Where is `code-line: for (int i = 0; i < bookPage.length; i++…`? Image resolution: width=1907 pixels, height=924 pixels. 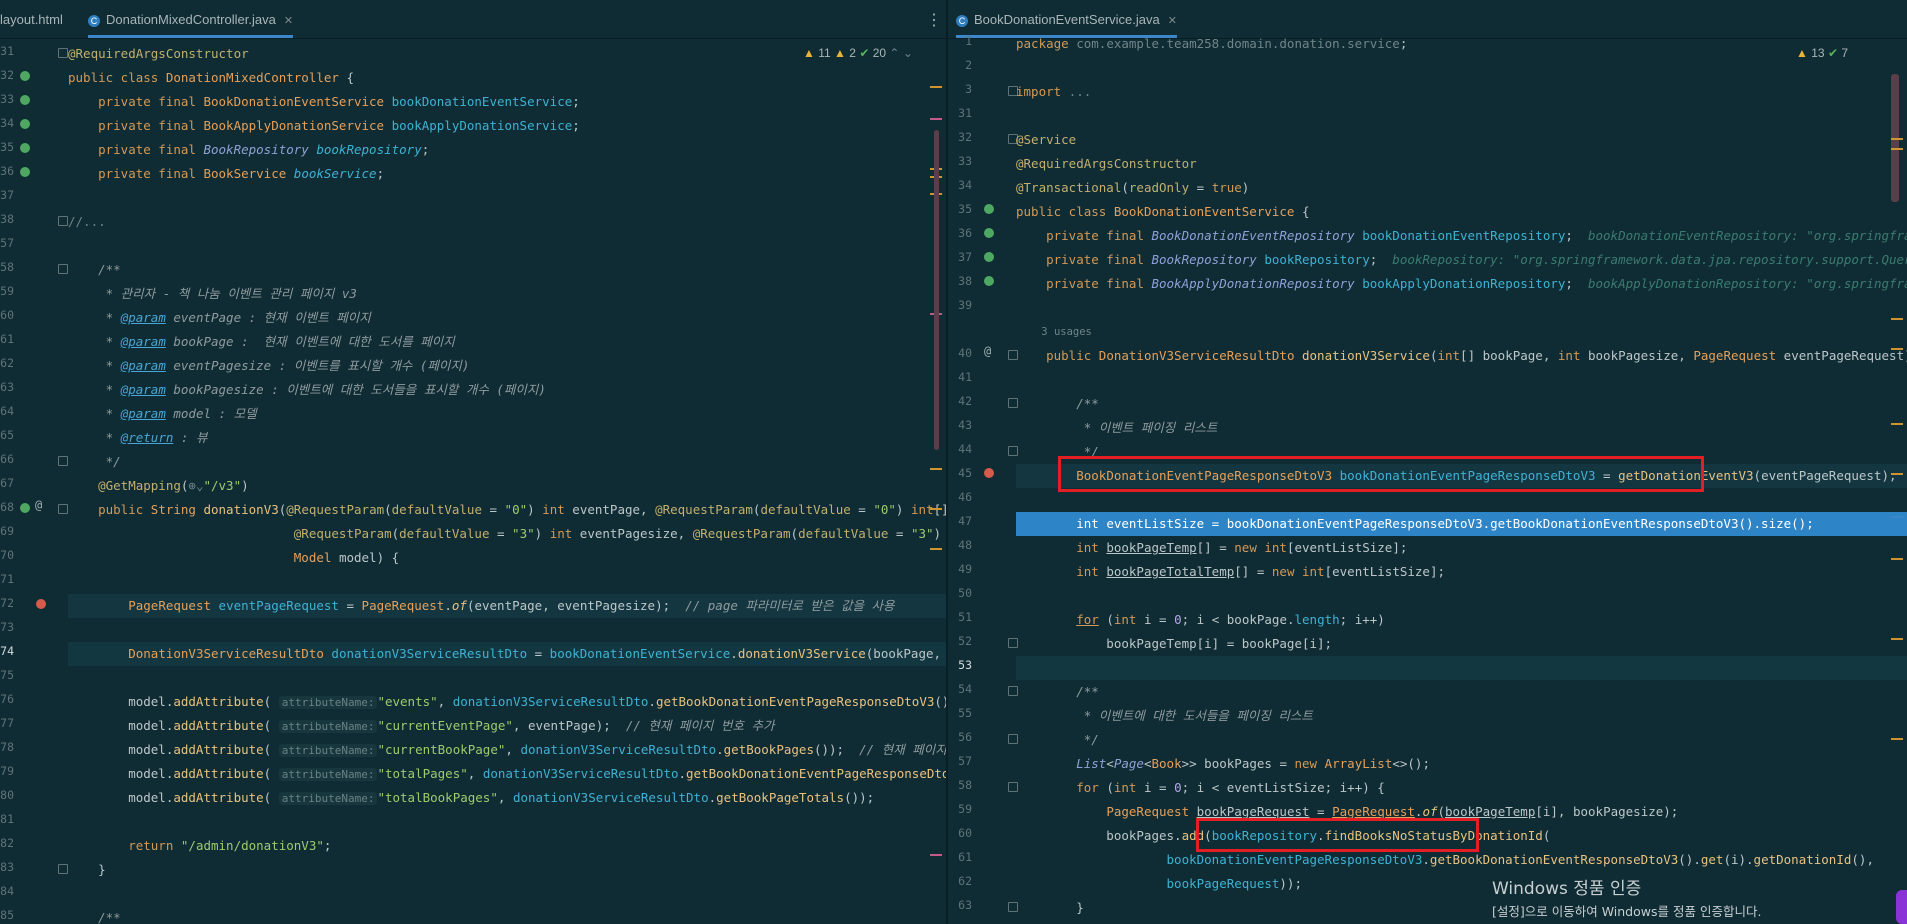 code-line: for (int i = 0; i < bookPage.length; i++… is located at coordinates (1230, 619).